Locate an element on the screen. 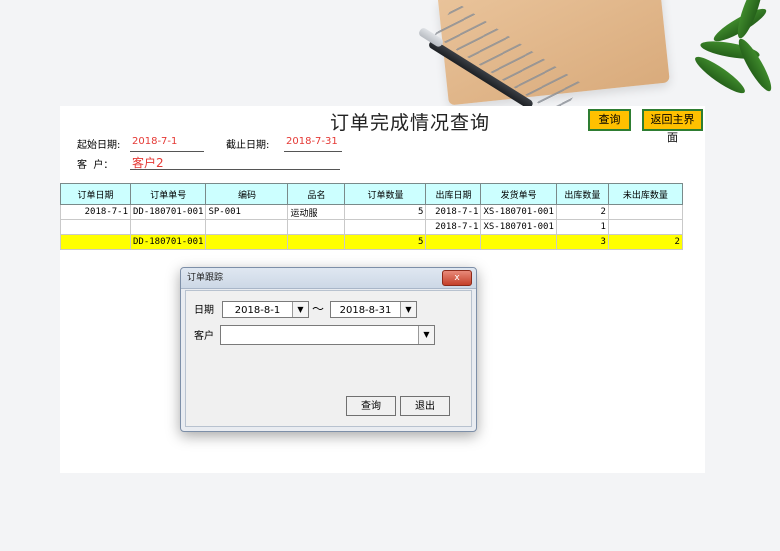 The width and height of the screenshot is (780, 551). col-order-date: 订单日期 is located at coordinates (95, 194).